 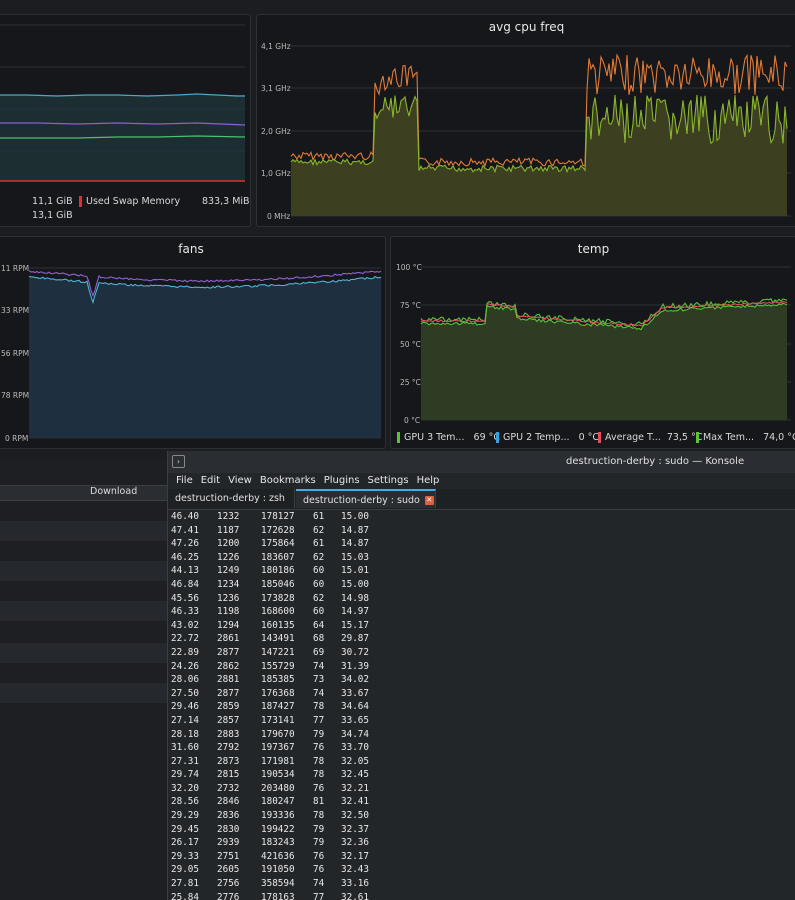 What do you see at coordinates (481, 748) in the screenshot?
I see `terminal-line: 31.60 2792 197367 76 33.70` at bounding box center [481, 748].